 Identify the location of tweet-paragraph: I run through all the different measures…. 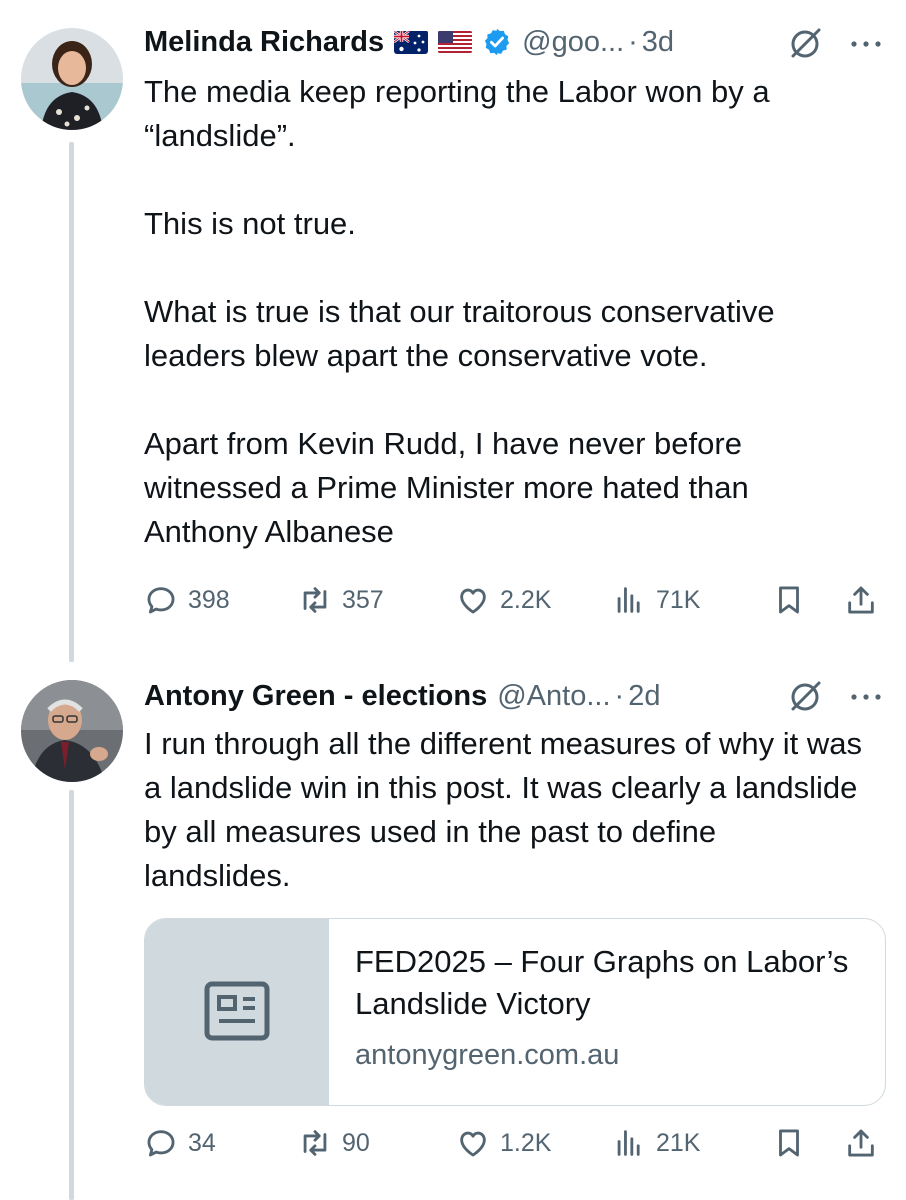
(503, 809).